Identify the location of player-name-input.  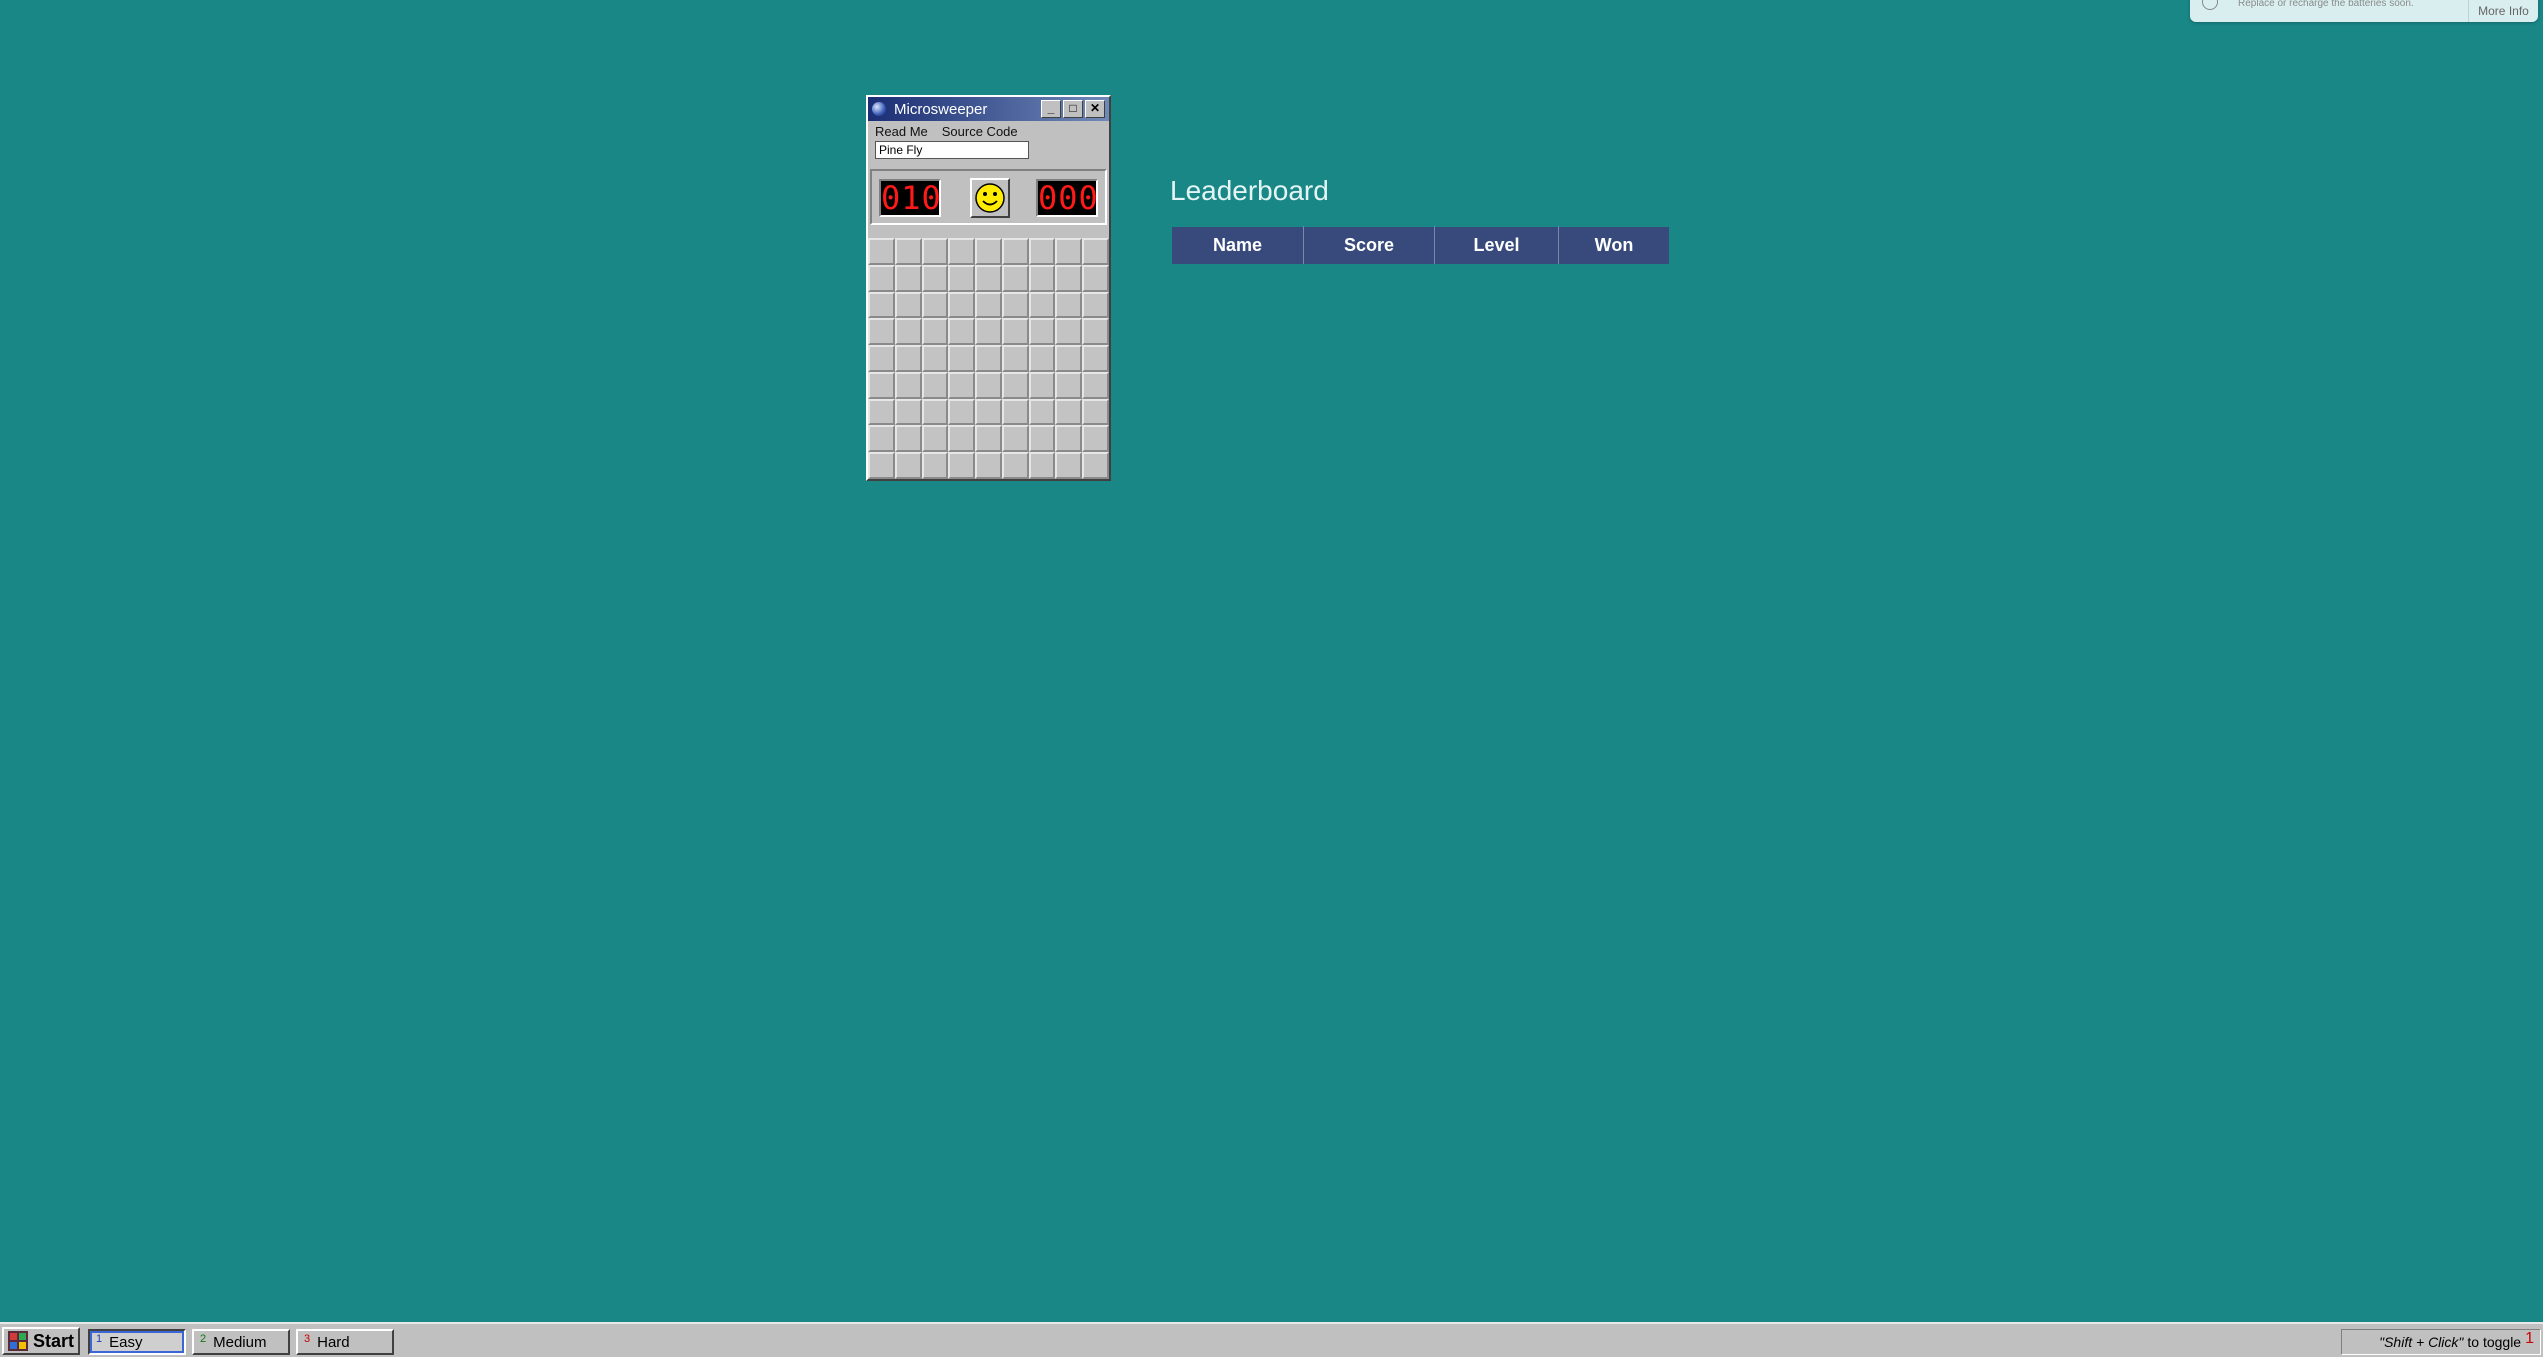
(952, 150).